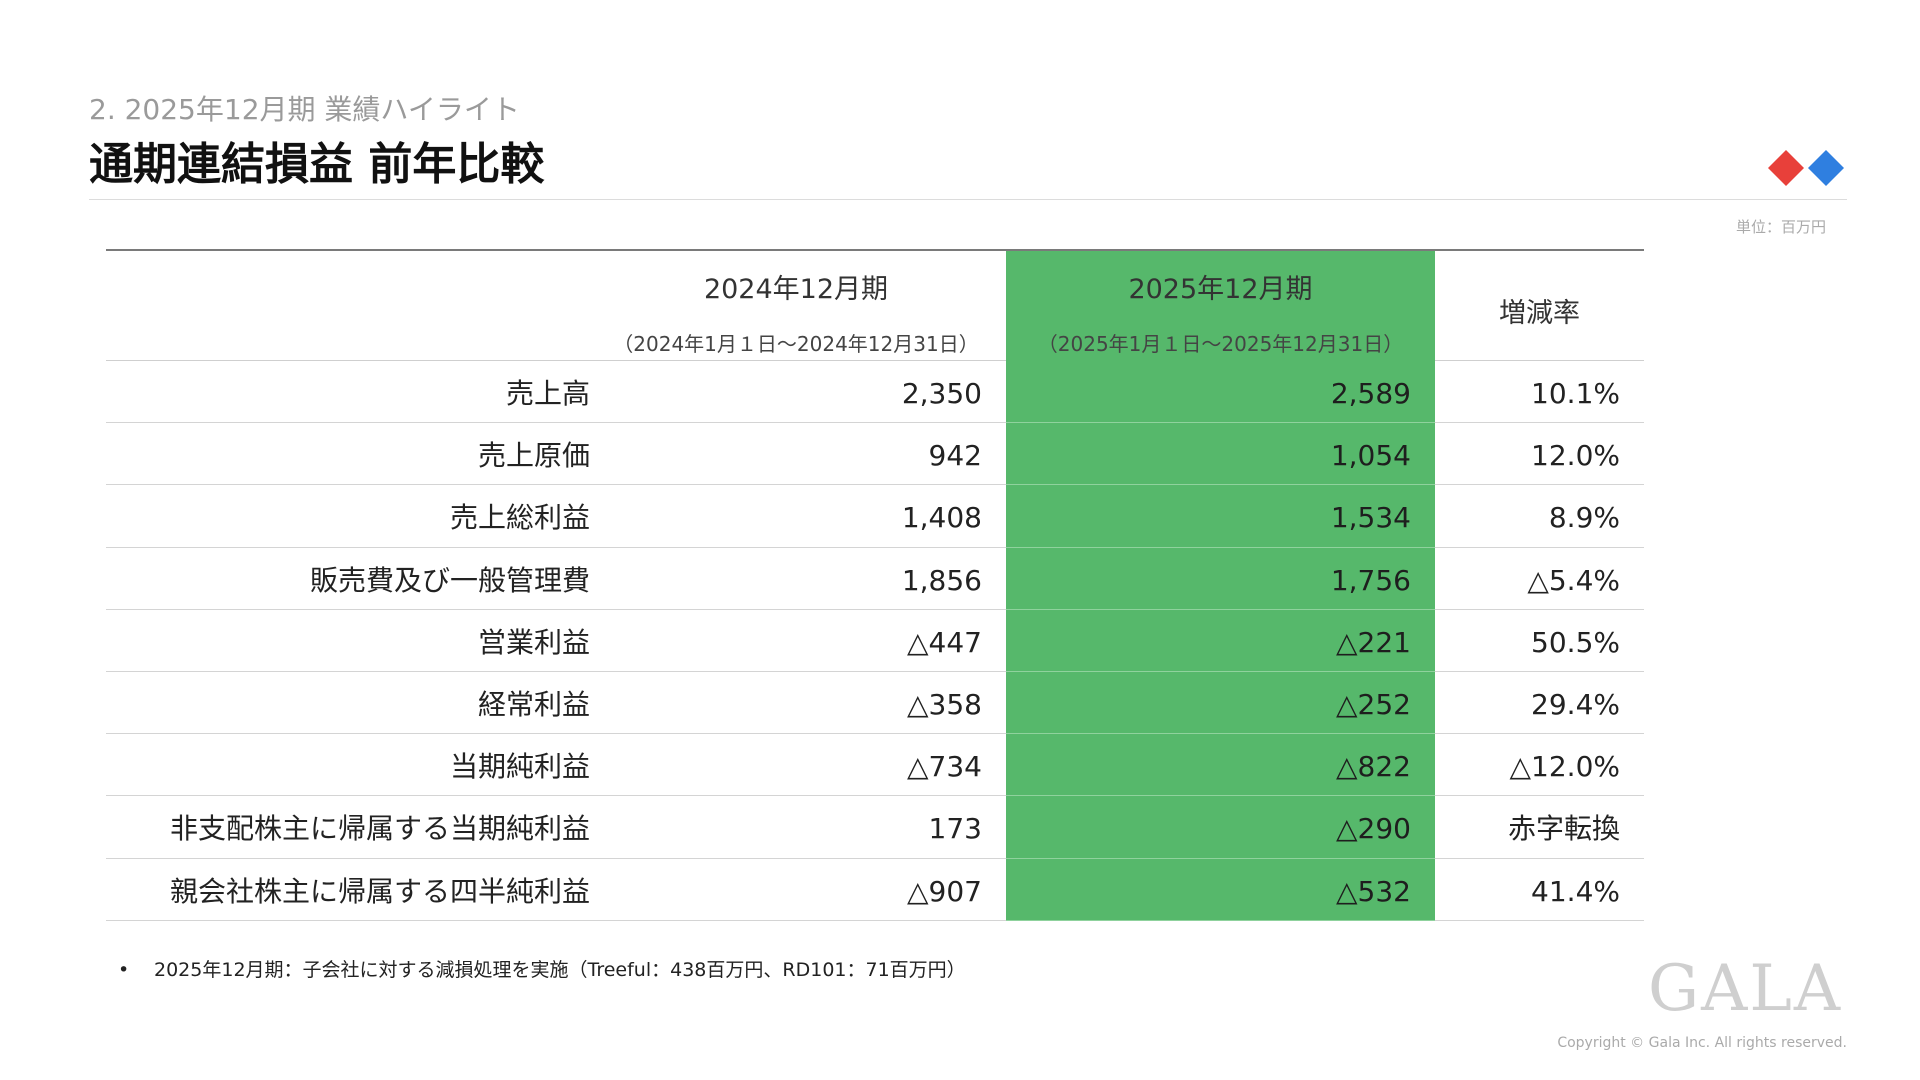 This screenshot has width=1920, height=1080. I want to click on row-label: 売上高, so click(547, 393).